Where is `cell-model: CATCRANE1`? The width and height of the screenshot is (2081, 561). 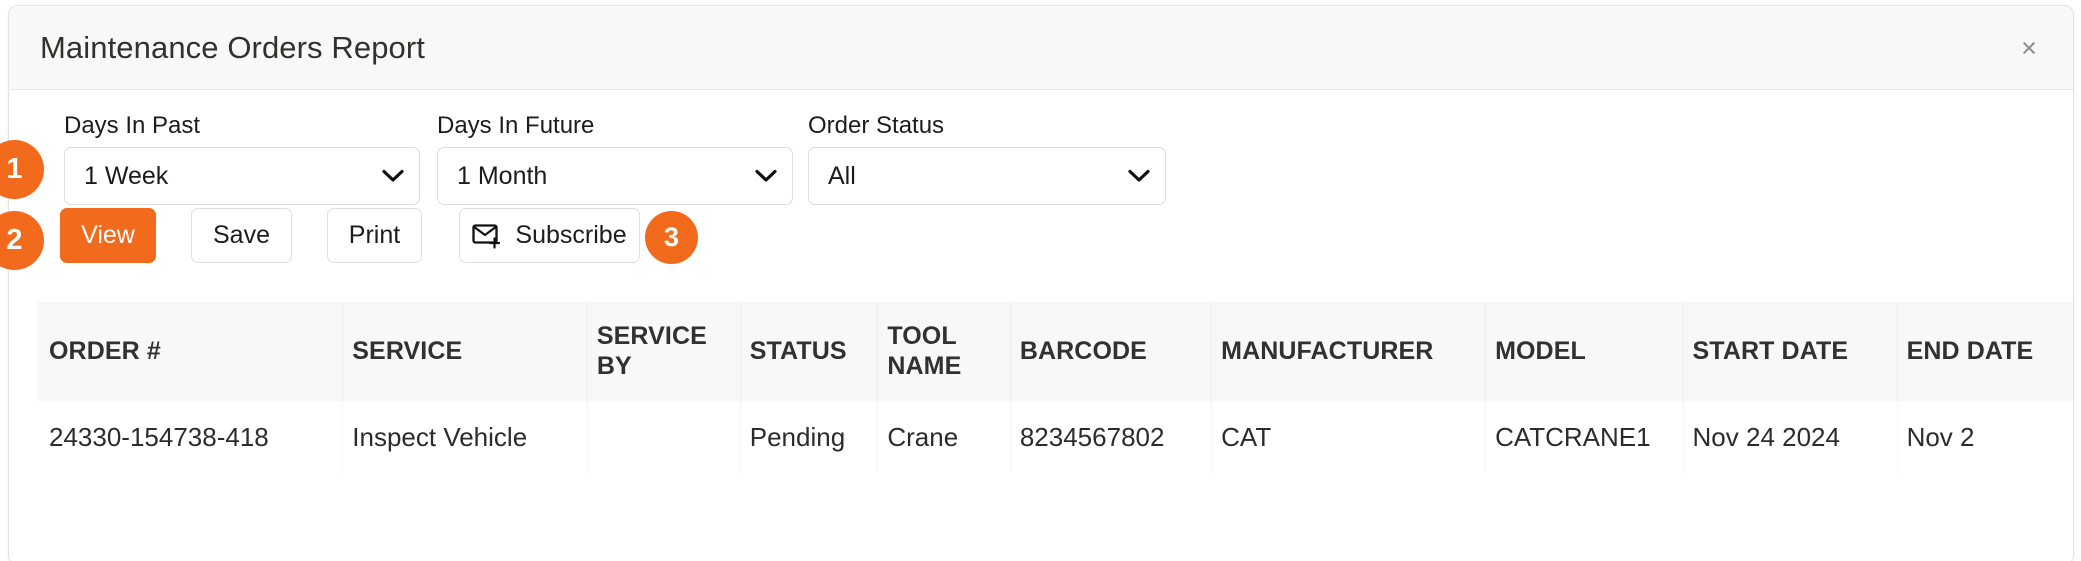
cell-model: CATCRANE1 is located at coordinates (1584, 437).